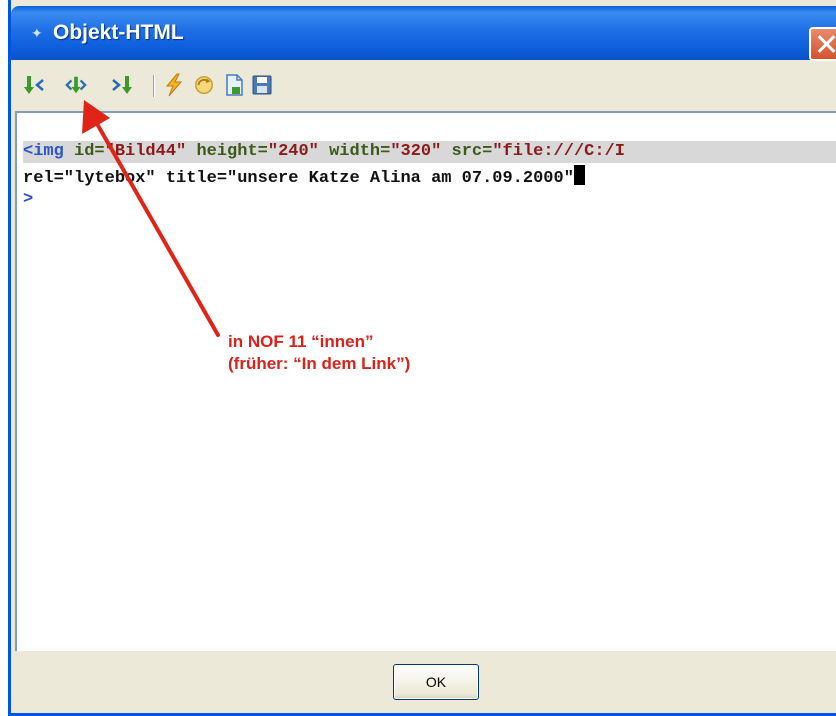  Describe the element at coordinates (319, 363) in the screenshot. I see `annotation-line-2: (früher: “In dem Link”)` at that location.